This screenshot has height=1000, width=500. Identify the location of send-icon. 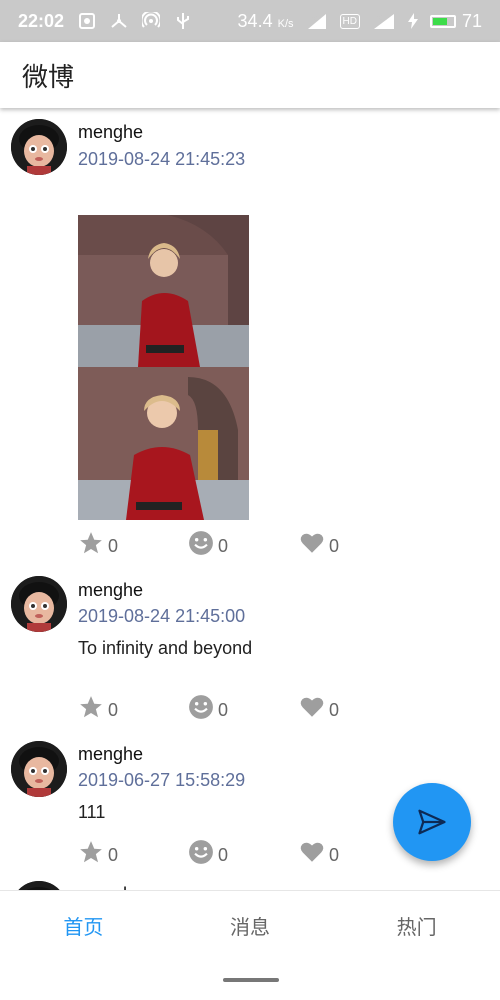
(432, 822).